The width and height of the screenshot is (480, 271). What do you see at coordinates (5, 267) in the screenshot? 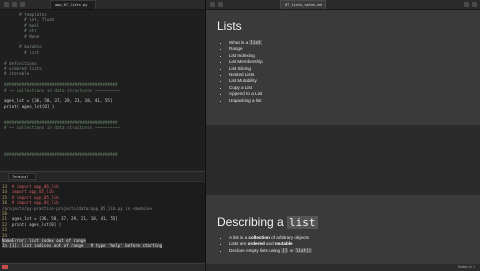
I see `status-indicator` at bounding box center [5, 267].